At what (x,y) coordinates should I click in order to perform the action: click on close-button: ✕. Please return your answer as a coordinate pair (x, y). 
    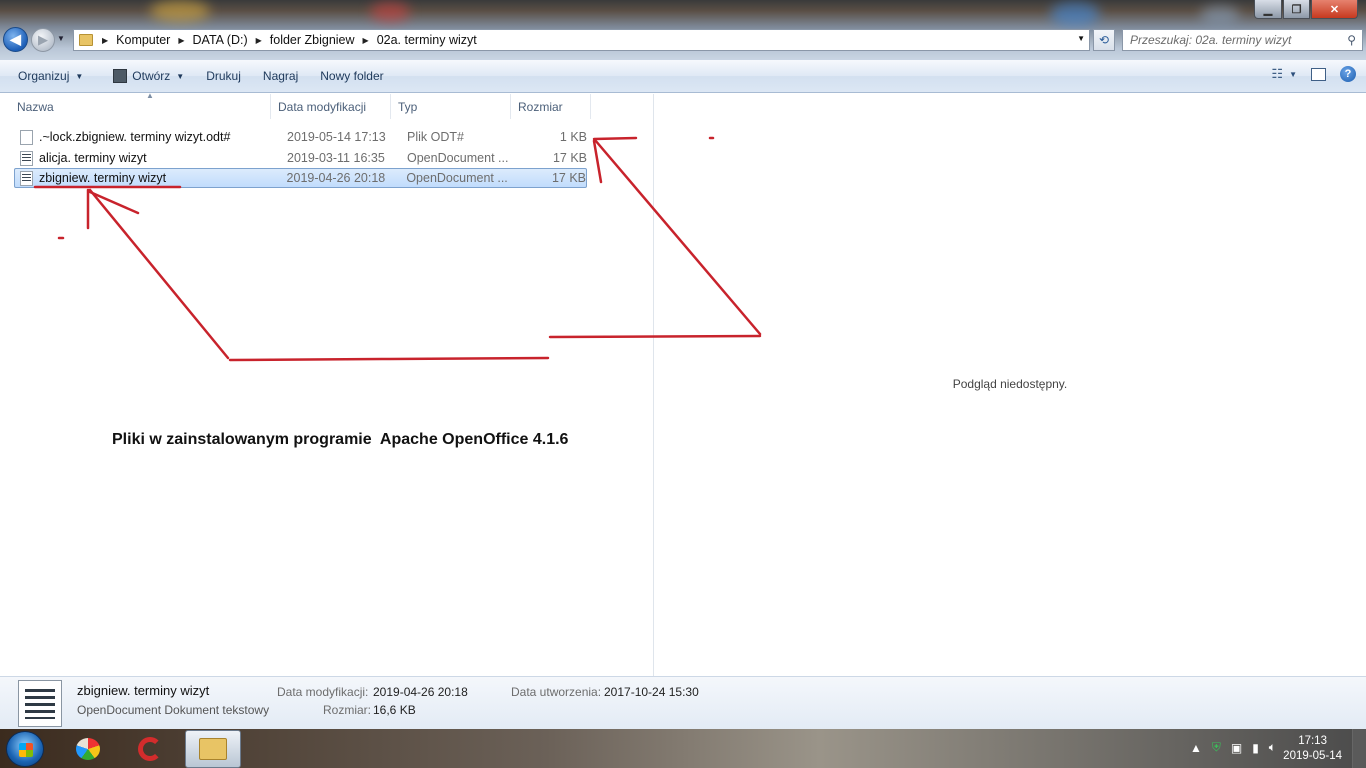
    Looking at the image, I should click on (1334, 9).